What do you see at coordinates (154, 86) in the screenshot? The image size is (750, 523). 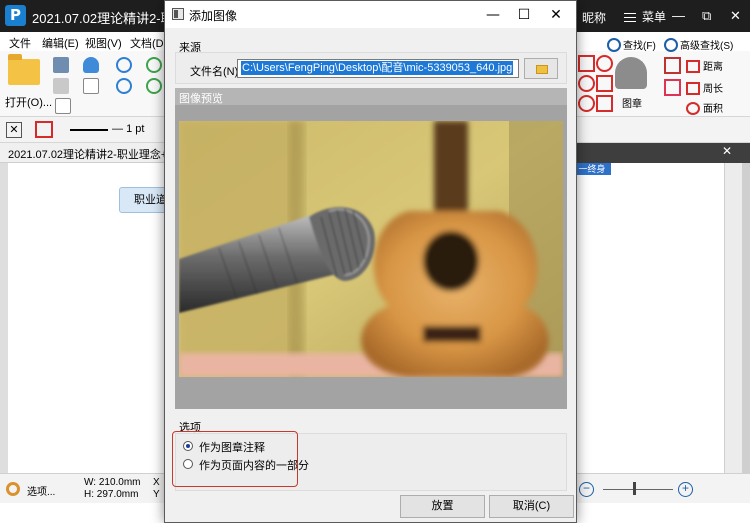 I see `forward-icon` at bounding box center [154, 86].